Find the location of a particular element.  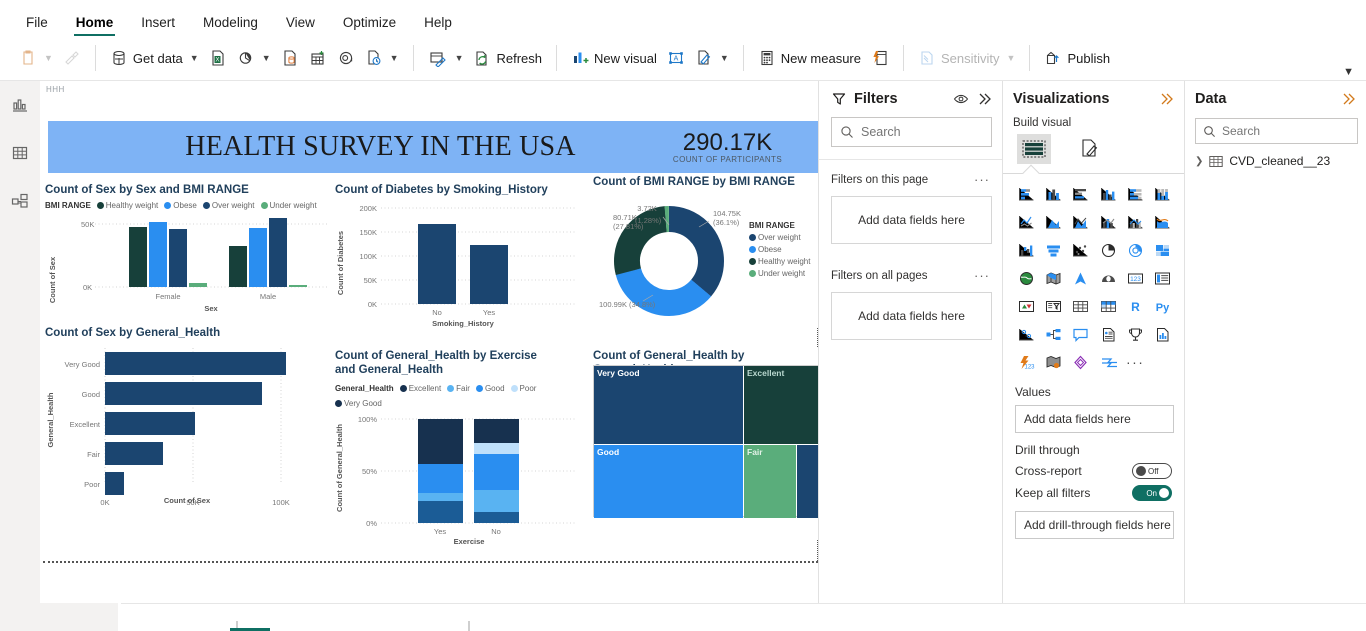

text-box-button: A is located at coordinates (676, 58).